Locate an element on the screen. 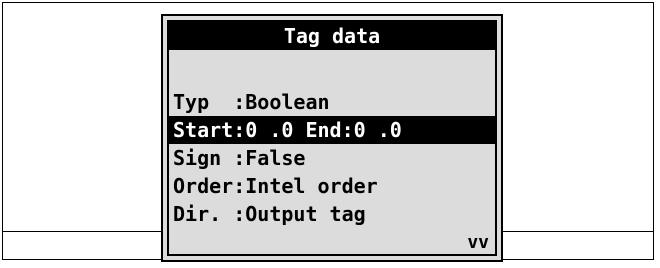  menu-row-dir: Dir. :Output tag is located at coordinates (332, 214).